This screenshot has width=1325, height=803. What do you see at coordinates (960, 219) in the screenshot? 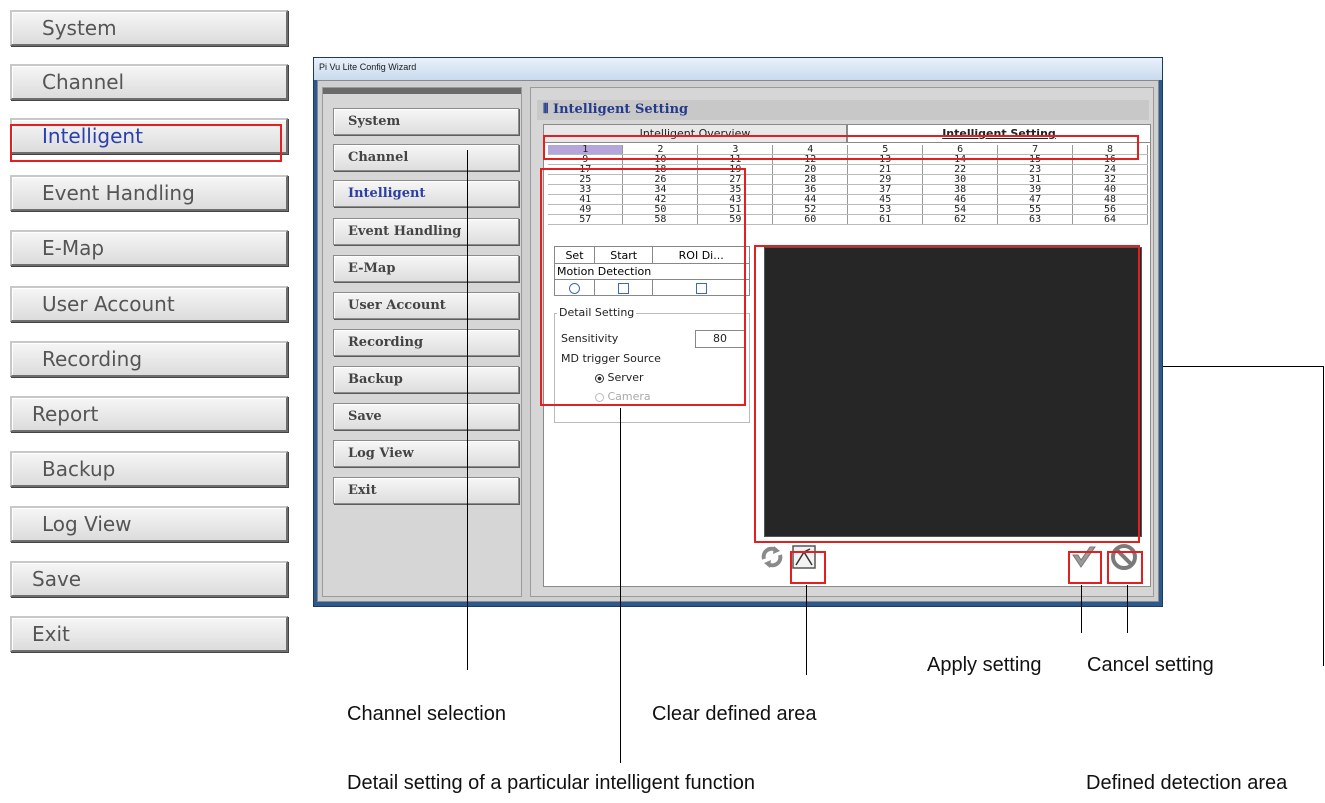
I see `channel-cell: 62` at bounding box center [960, 219].